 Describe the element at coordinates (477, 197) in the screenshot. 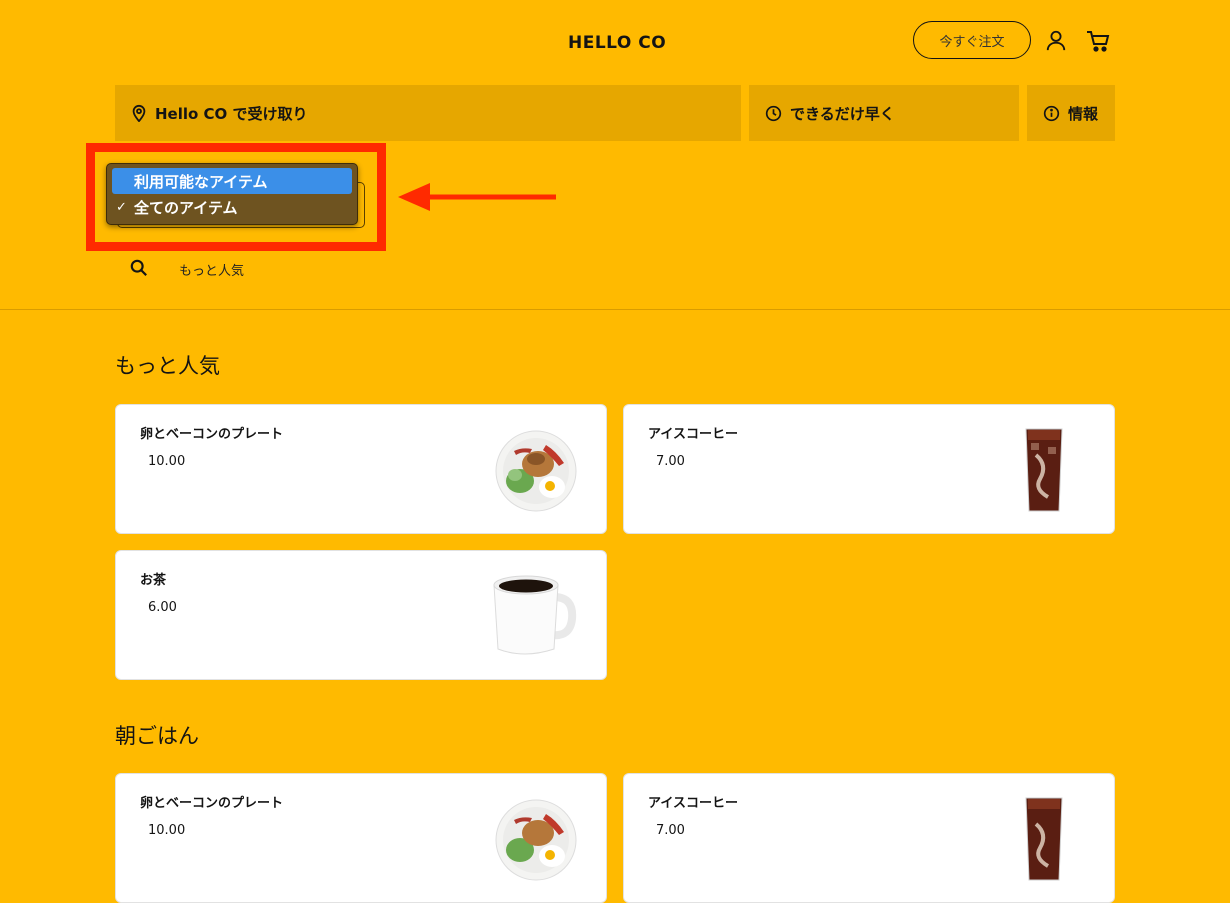

I see `annotation-arrow-icon` at that location.